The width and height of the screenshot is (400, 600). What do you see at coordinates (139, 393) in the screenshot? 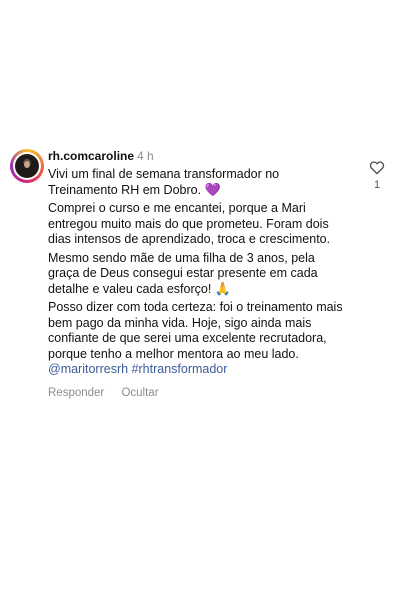
I see `hide-button: Ocultar` at bounding box center [139, 393].